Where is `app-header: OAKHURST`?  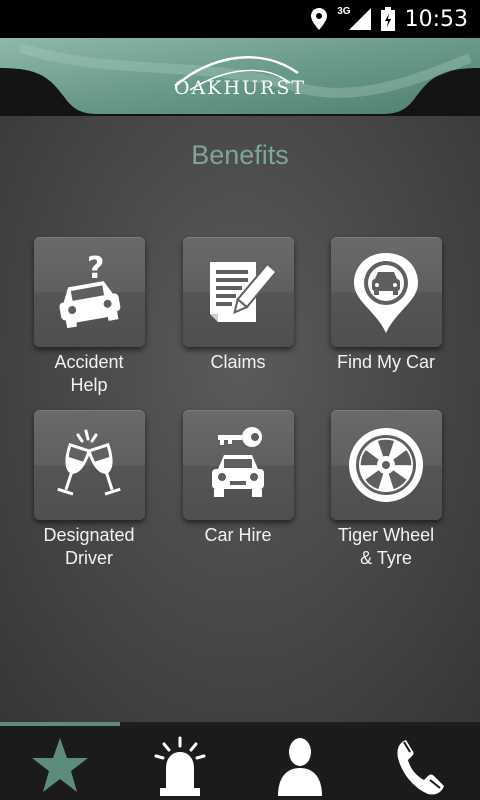
app-header: OAKHURST is located at coordinates (240, 77).